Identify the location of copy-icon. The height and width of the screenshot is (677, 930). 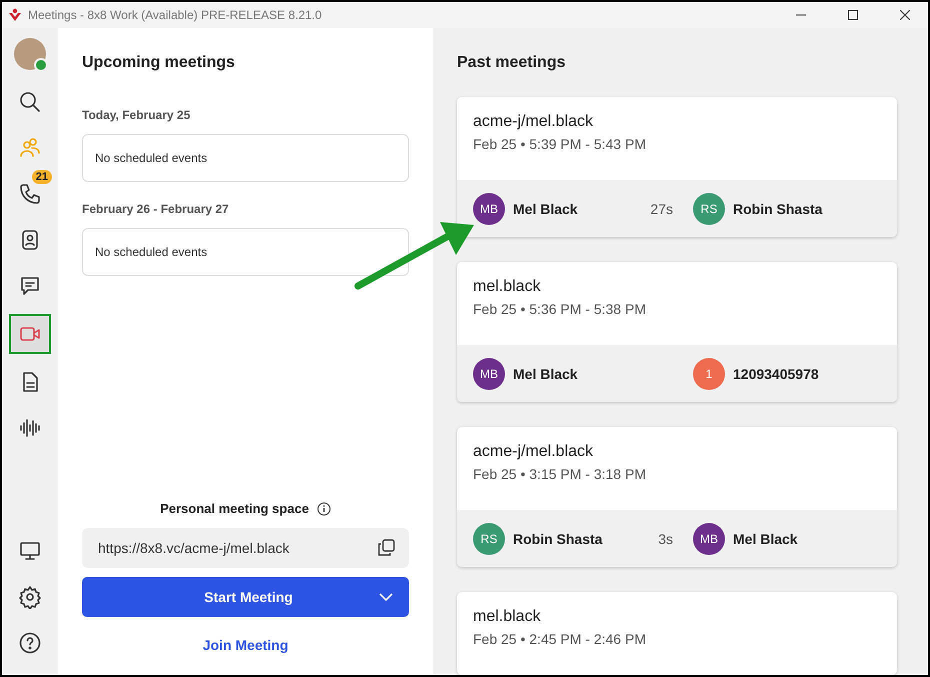
(386, 548).